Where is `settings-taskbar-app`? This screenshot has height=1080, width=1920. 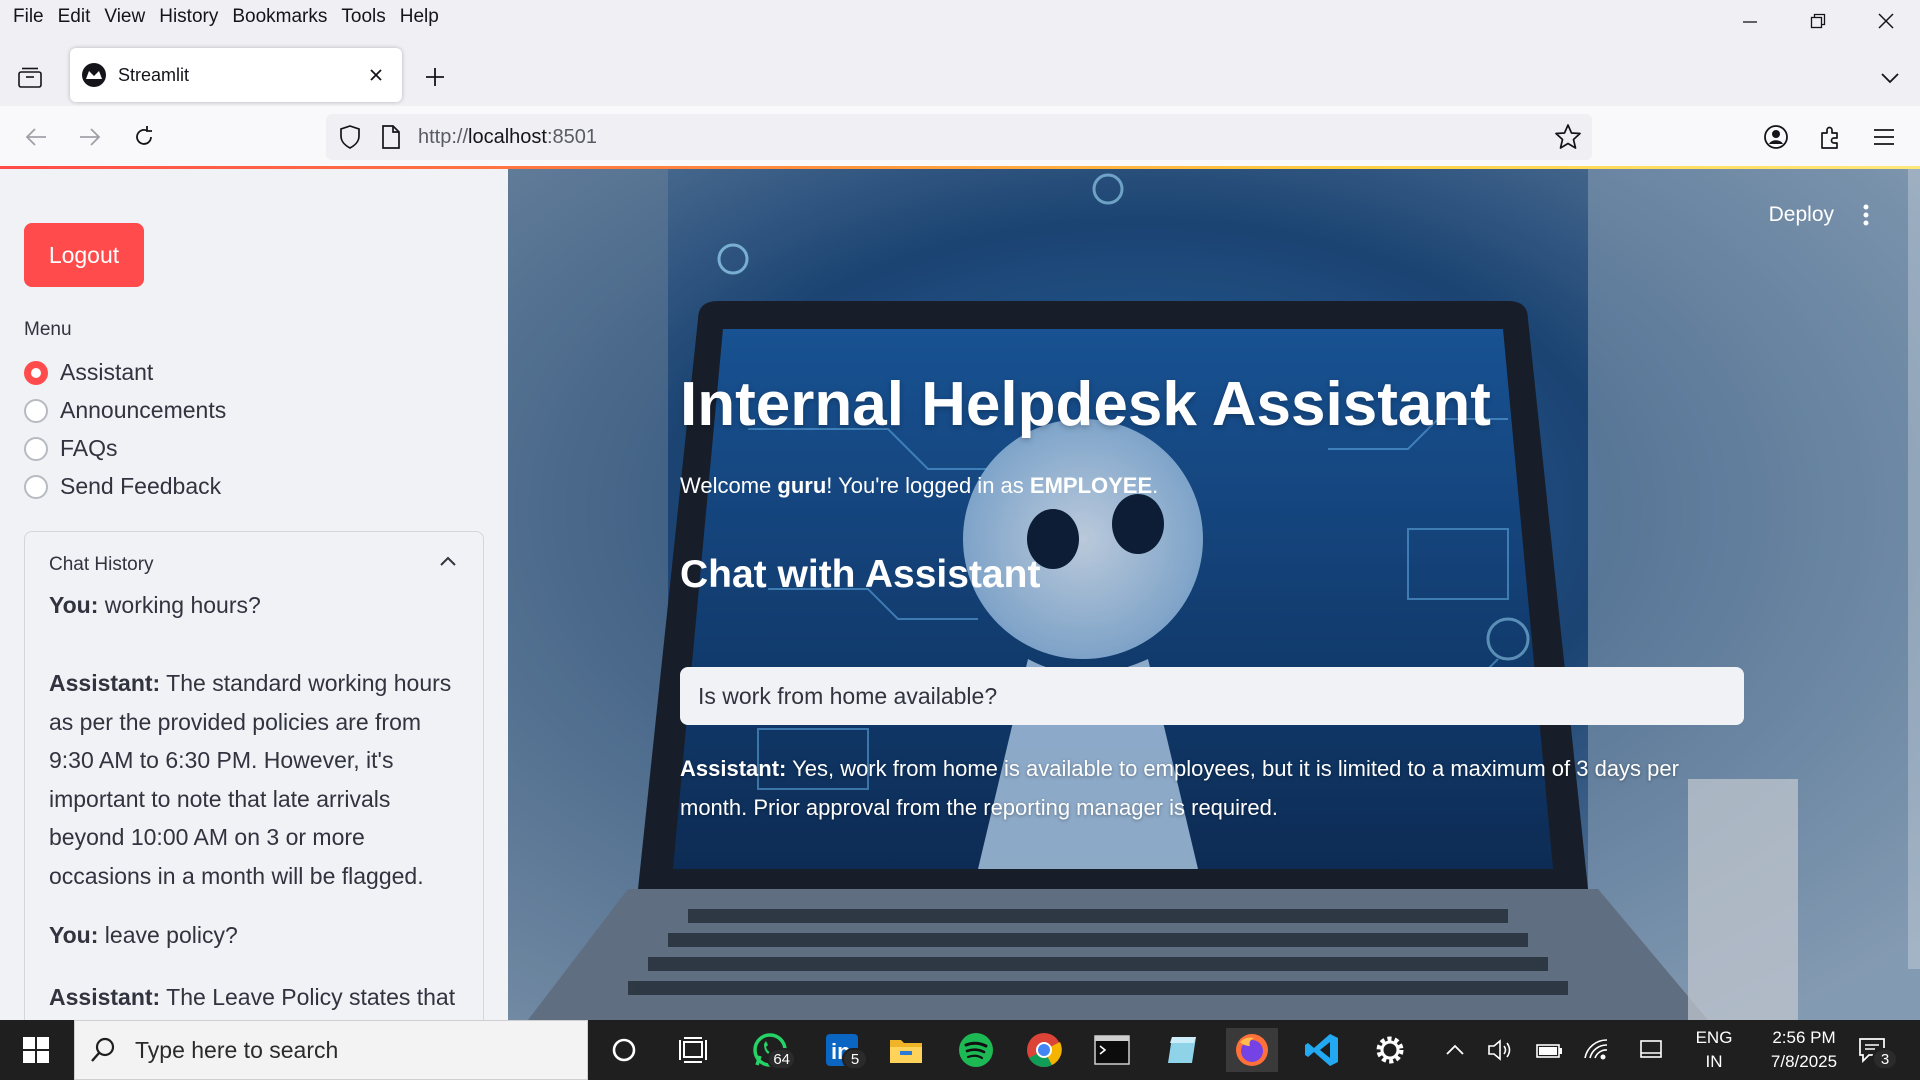 settings-taskbar-app is located at coordinates (1390, 1050).